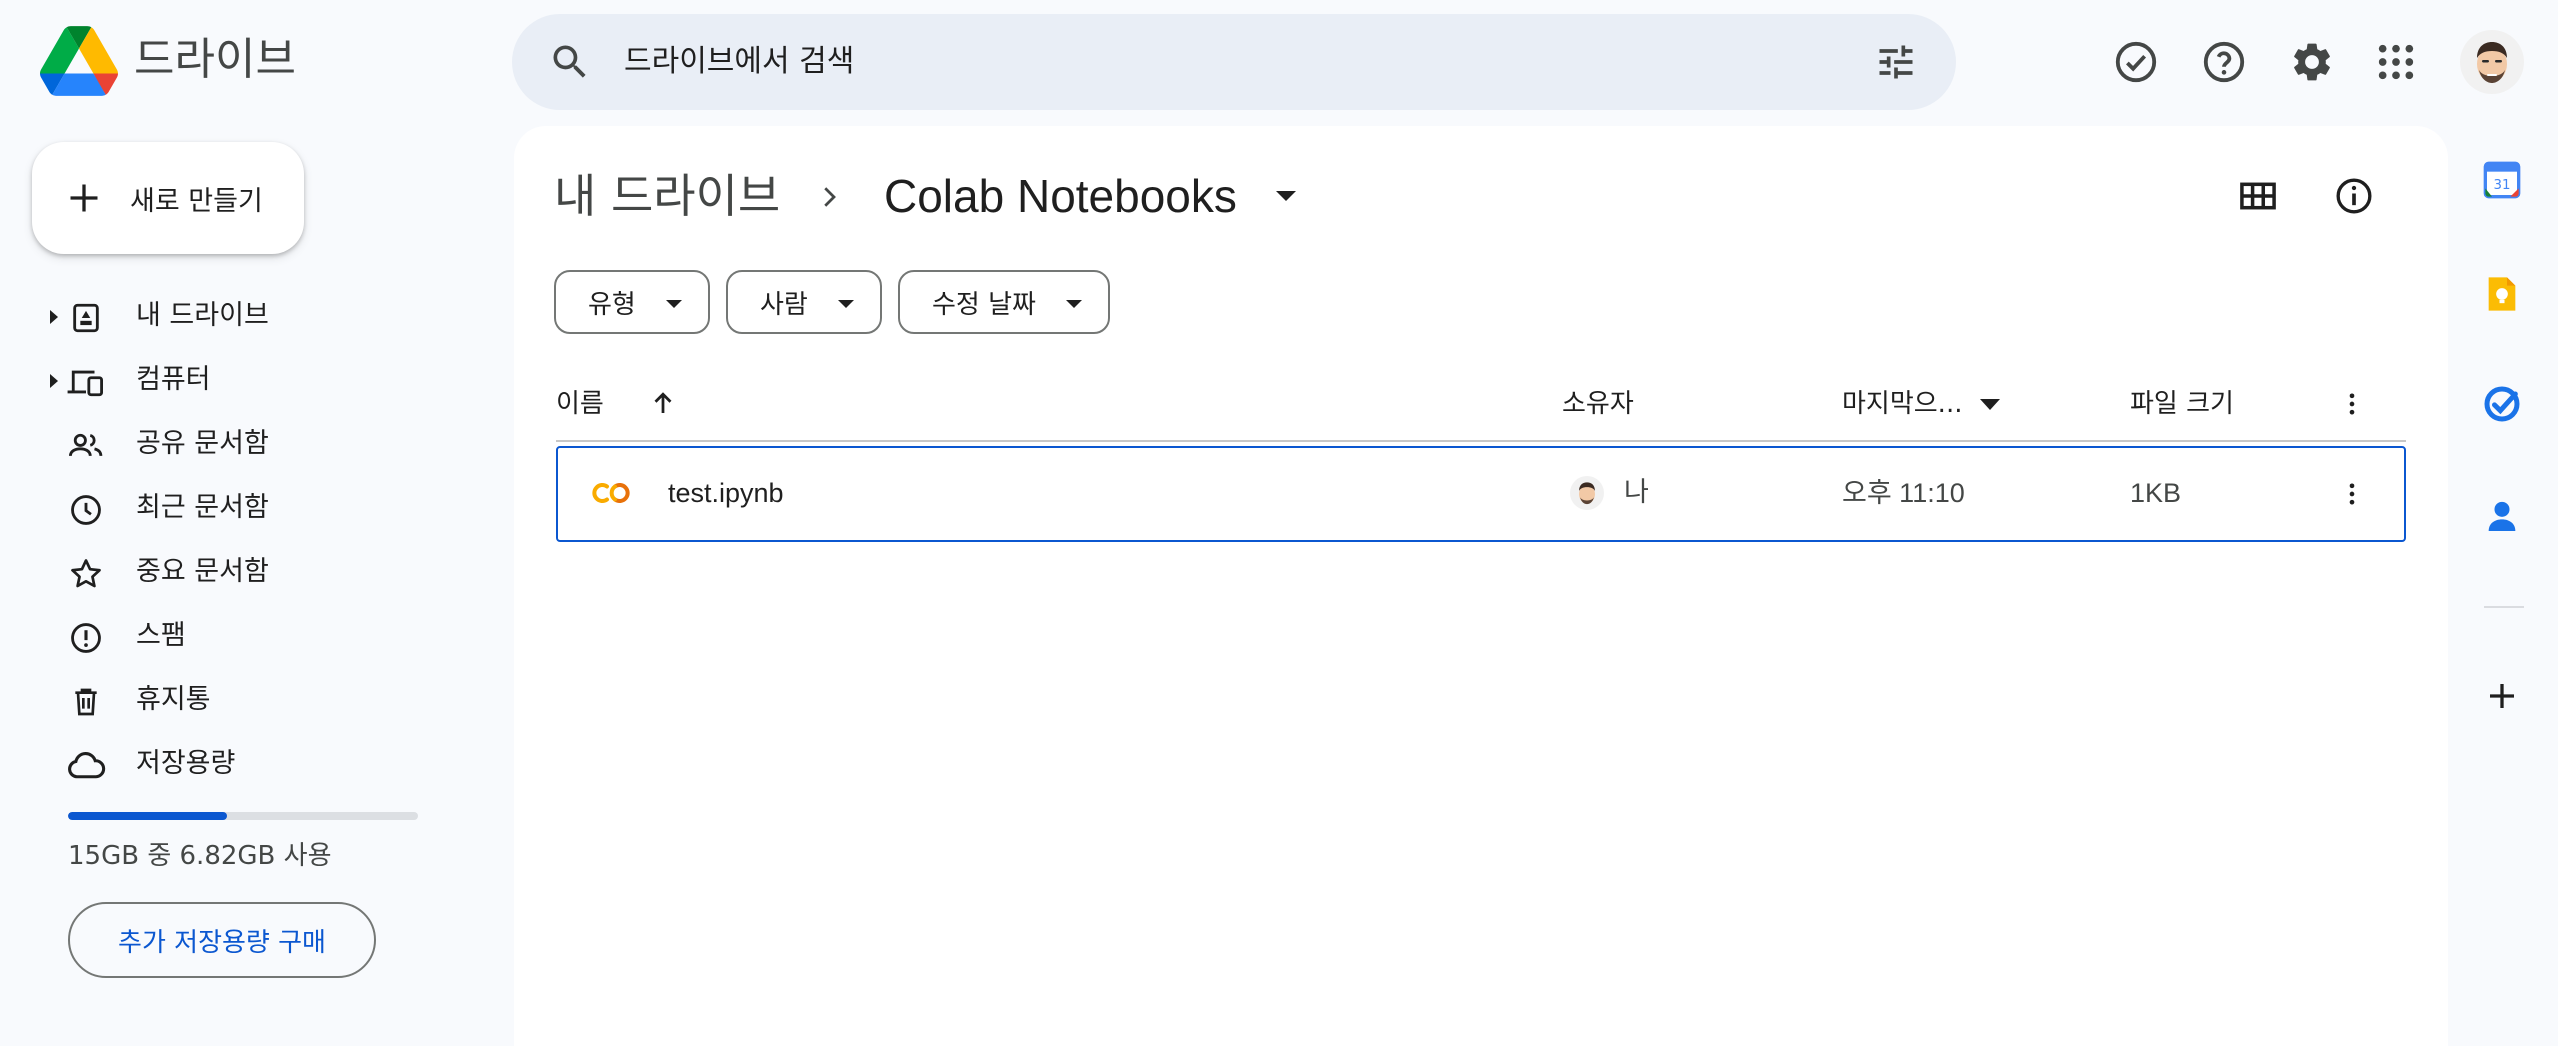 Image resolution: width=2558 pixels, height=1046 pixels. I want to click on storage-usage-bar, so click(243, 816).